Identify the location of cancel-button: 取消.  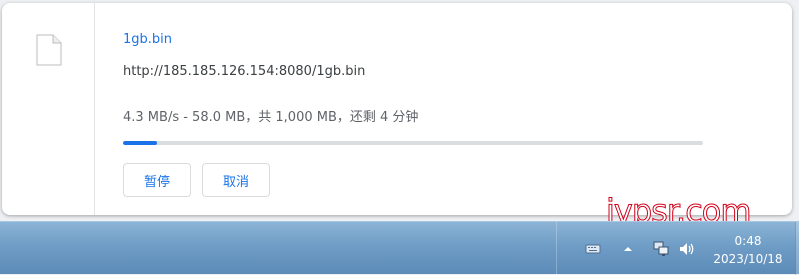
(236, 180).